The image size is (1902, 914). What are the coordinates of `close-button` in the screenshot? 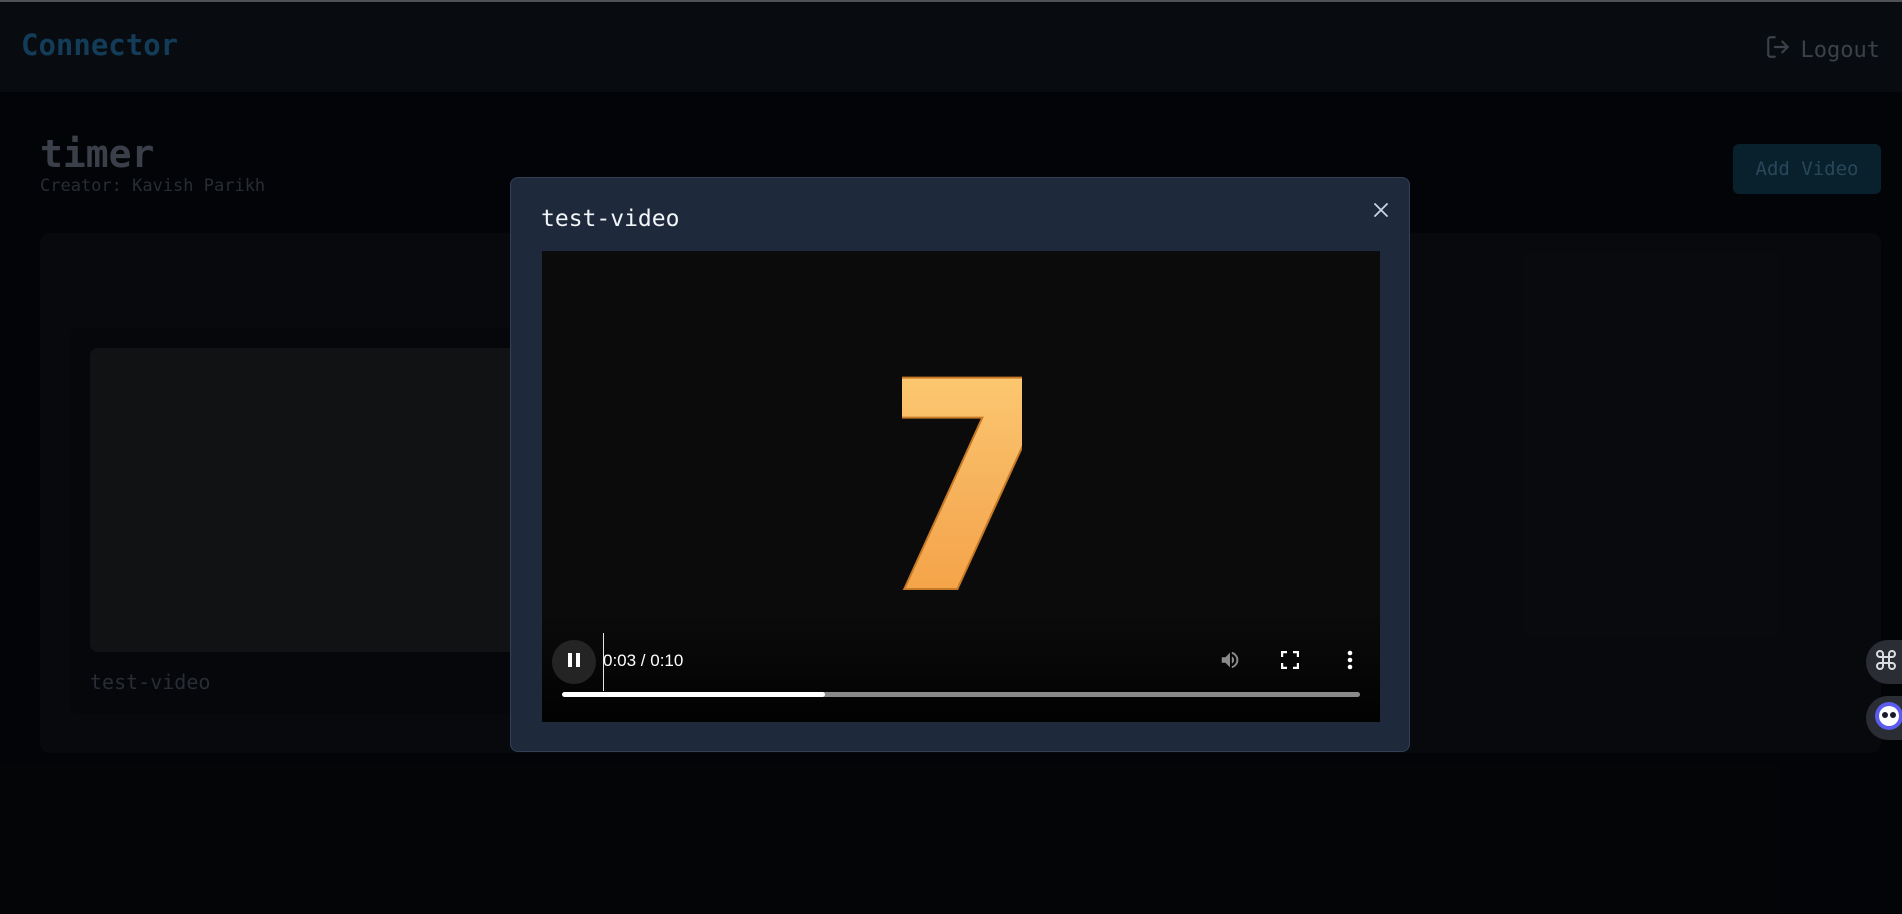 It's located at (1381, 212).